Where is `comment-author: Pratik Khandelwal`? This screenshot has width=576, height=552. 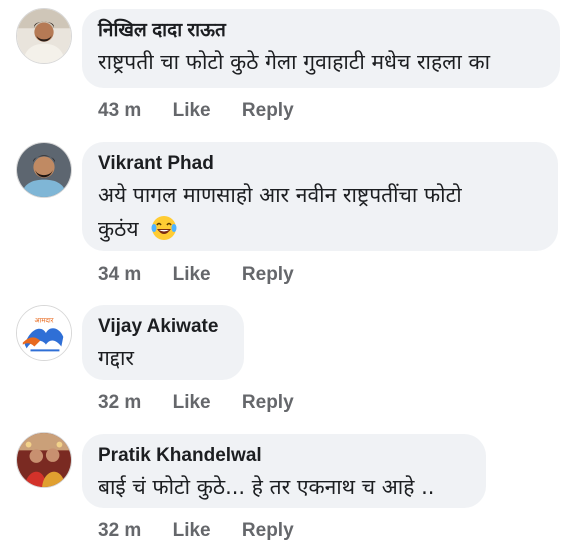 comment-author: Pratik Khandelwal is located at coordinates (283, 456).